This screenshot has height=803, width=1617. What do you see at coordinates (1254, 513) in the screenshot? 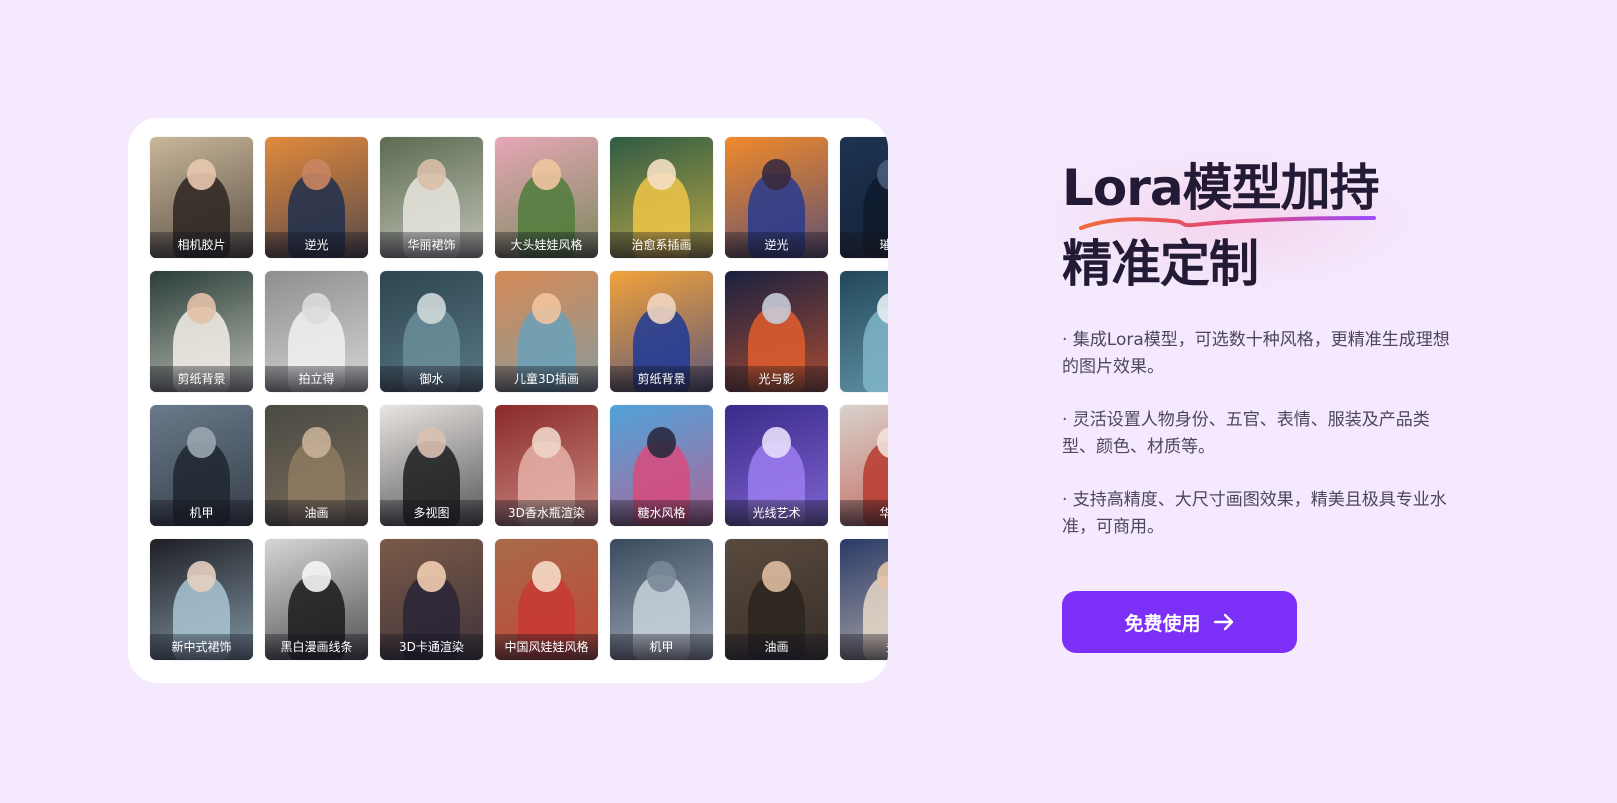
I see `feature-item: · 支持高精度、大尺寸画图效果，精美且极具专业水准，可商用。` at bounding box center [1254, 513].